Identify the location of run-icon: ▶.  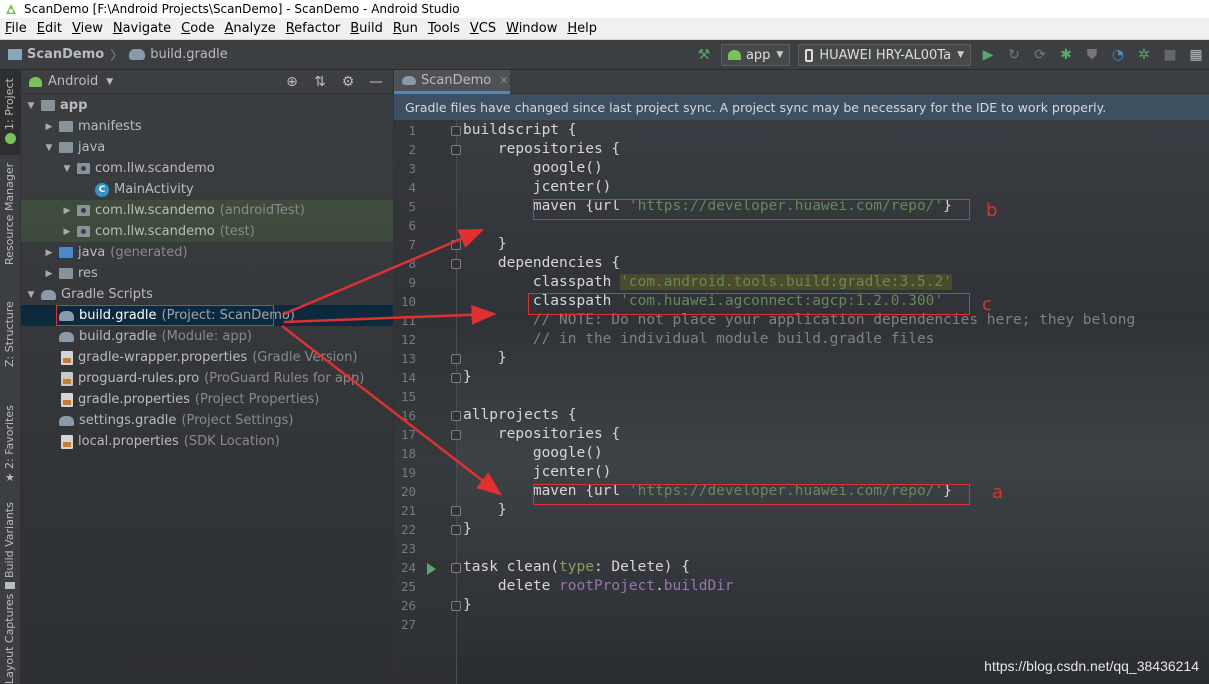
(988, 55).